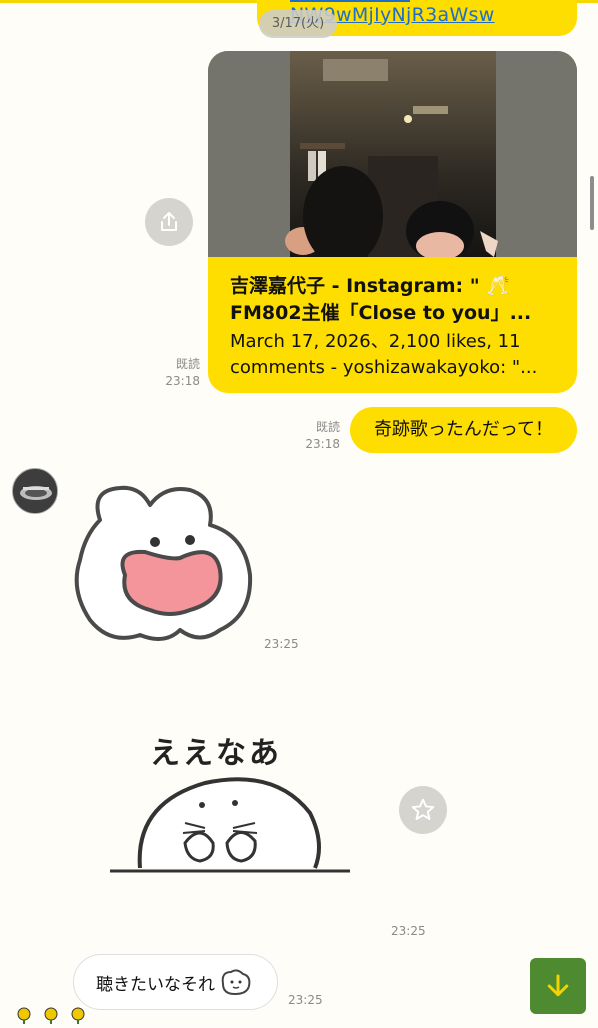  I want to click on avatar, so click(35, 491).